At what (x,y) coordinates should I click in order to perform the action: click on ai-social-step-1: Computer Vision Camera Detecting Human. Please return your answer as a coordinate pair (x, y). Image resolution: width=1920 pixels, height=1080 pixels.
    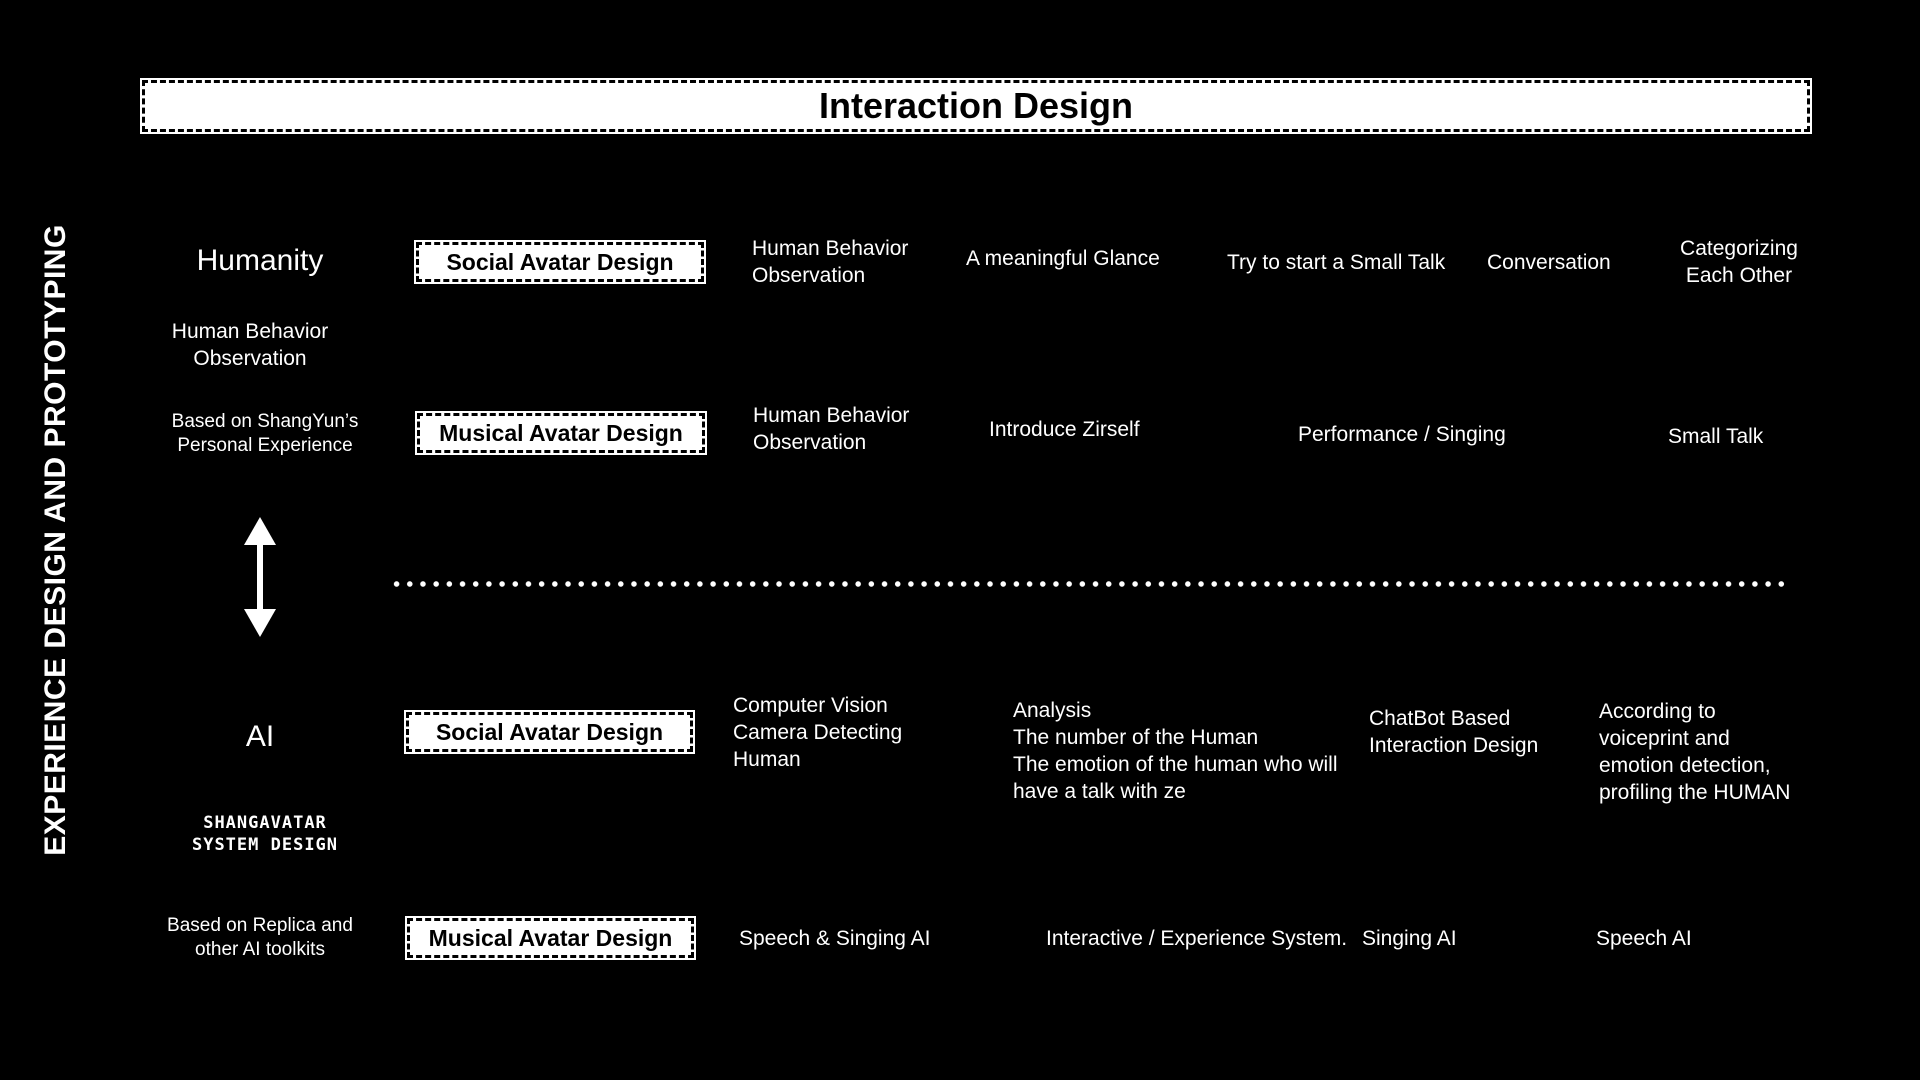
    Looking at the image, I should click on (818, 732).